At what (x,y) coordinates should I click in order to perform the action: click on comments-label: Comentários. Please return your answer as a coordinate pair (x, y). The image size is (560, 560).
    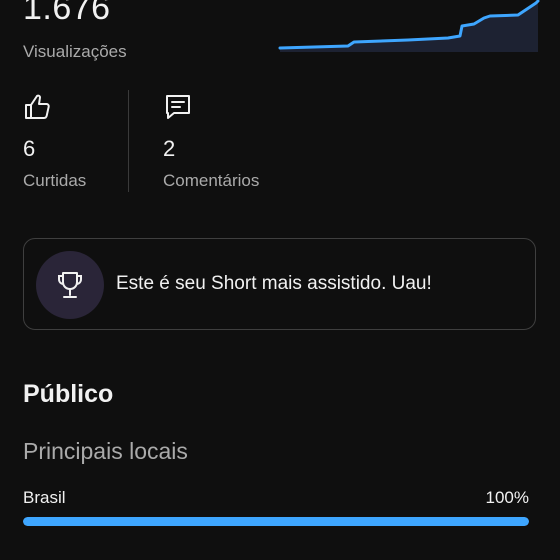
    Looking at the image, I should click on (211, 180).